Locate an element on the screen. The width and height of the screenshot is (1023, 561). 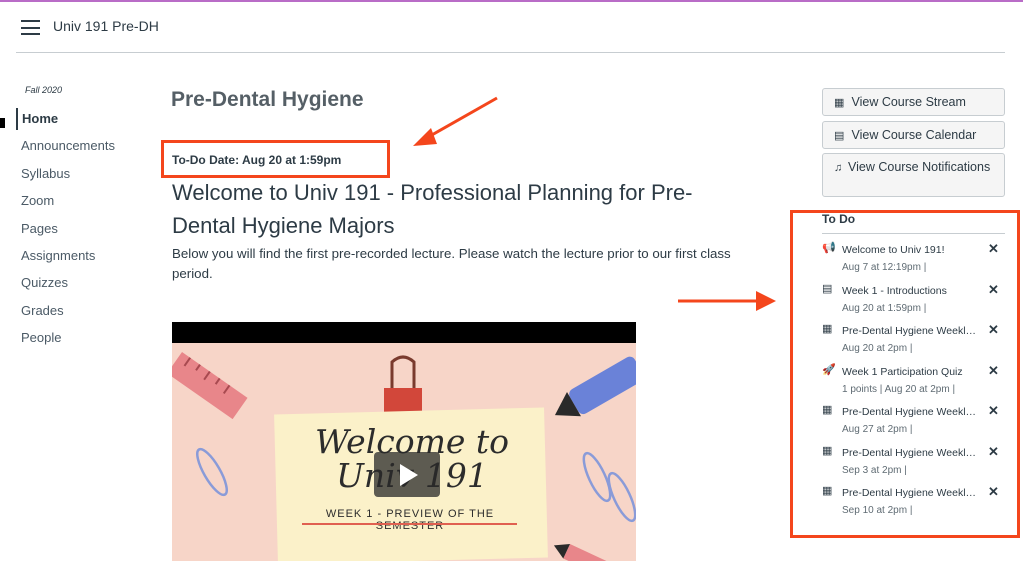
view-course-stream-label: View Course Stream is located at coordinates (908, 102).